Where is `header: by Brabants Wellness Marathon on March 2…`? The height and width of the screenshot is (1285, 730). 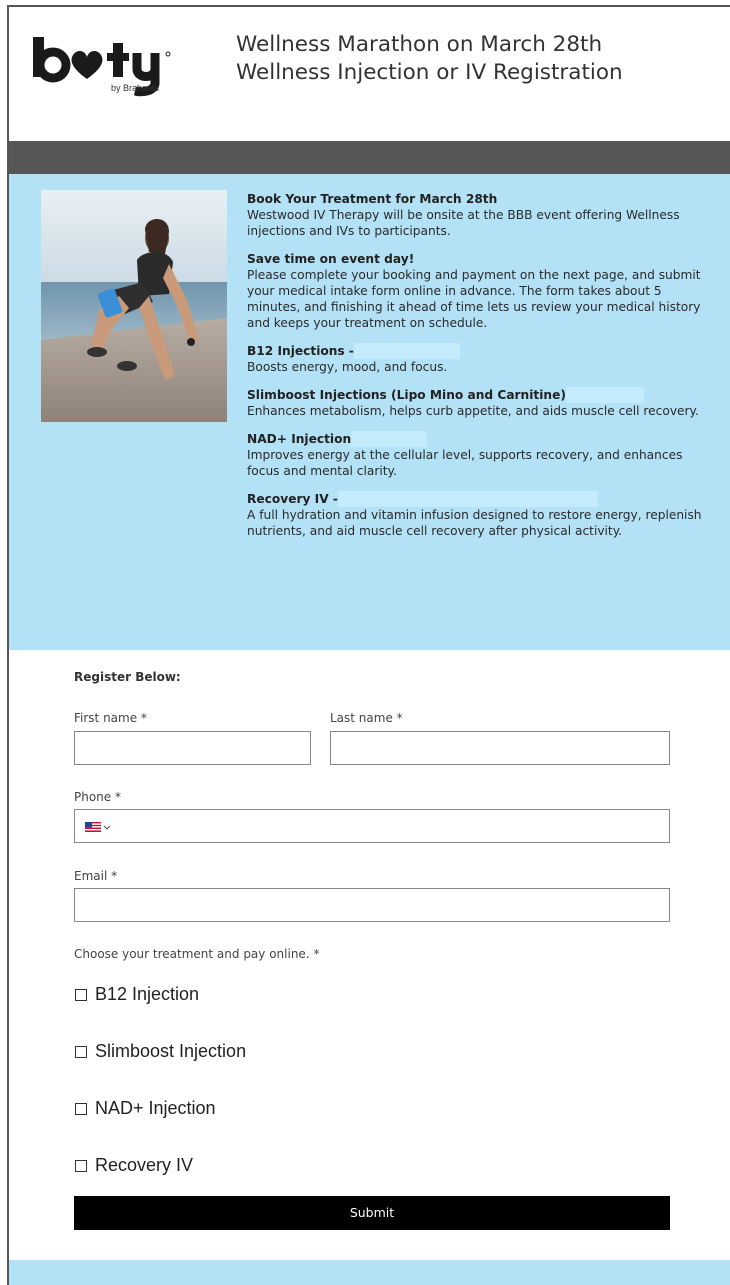 header: by Brabants Wellness Marathon on March 2… is located at coordinates (369, 74).